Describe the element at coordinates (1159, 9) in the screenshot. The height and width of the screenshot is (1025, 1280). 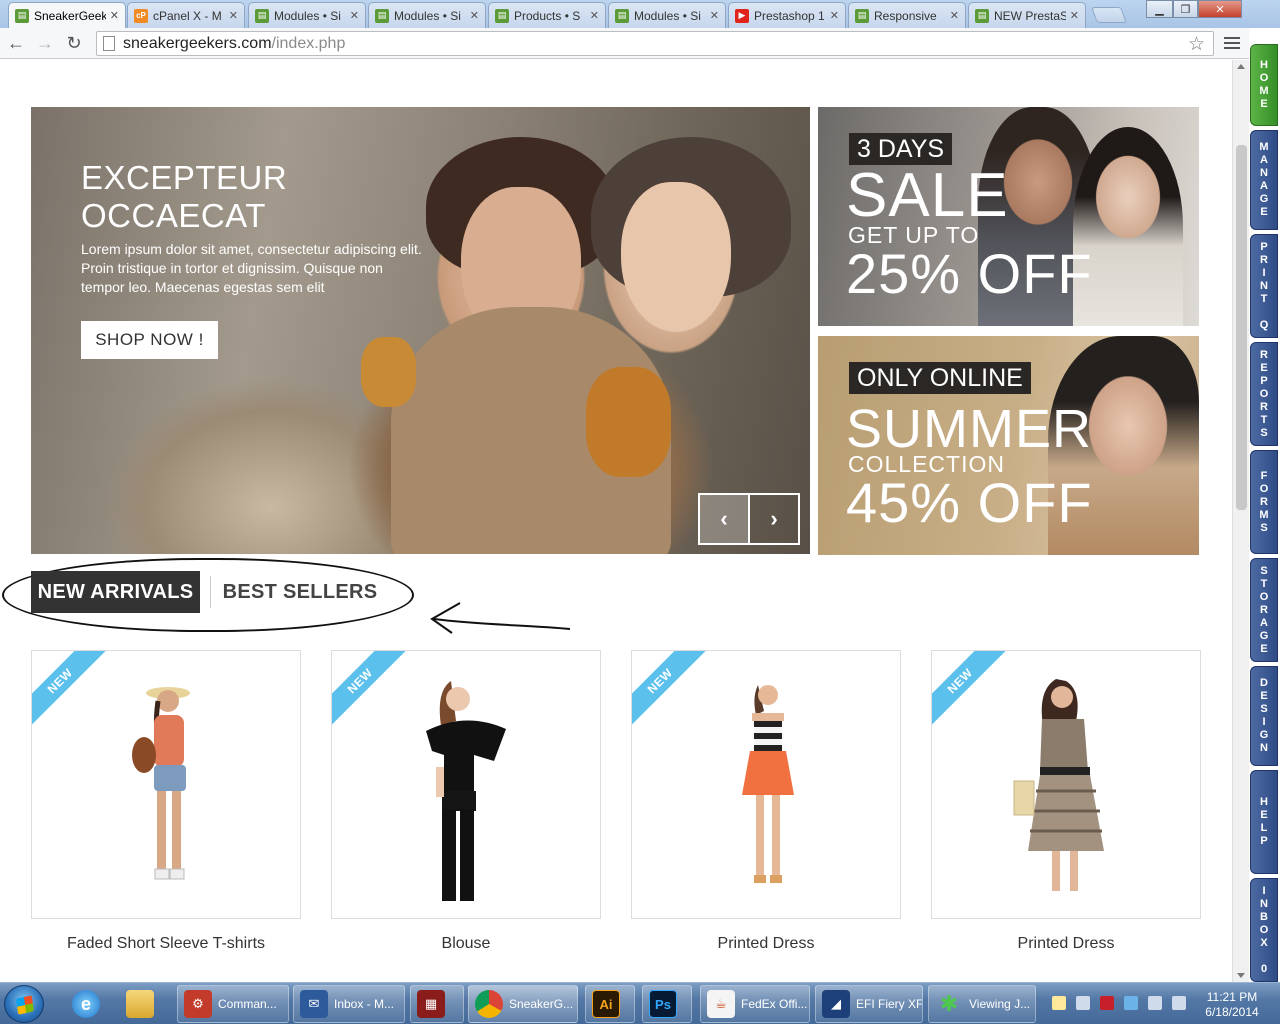
I see `minimize-button: ▁` at that location.